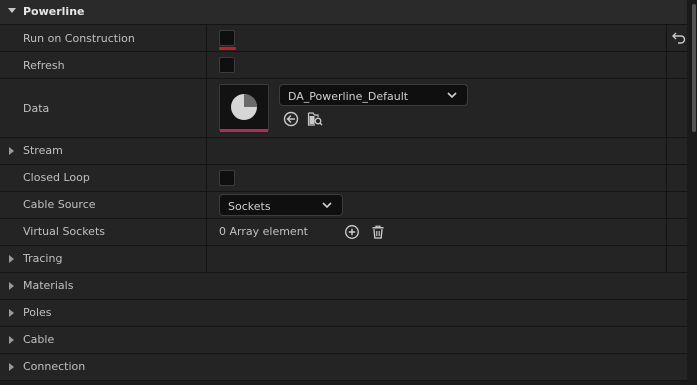  What do you see at coordinates (64, 231) in the screenshot?
I see `label-virtual-sockets: Virtual Sockets` at bounding box center [64, 231].